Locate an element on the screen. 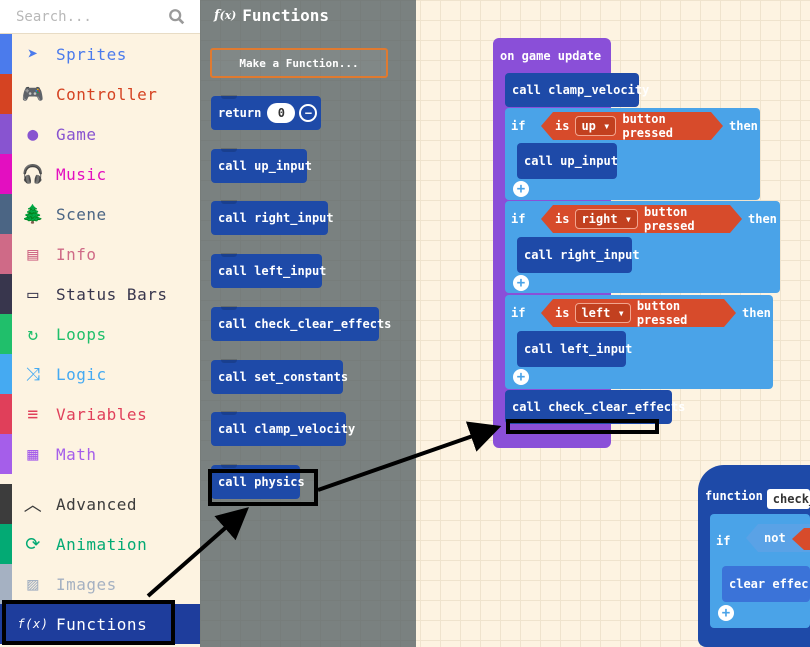 The width and height of the screenshot is (810, 647). arrow-physics-to-target is located at coordinates (409, 456).